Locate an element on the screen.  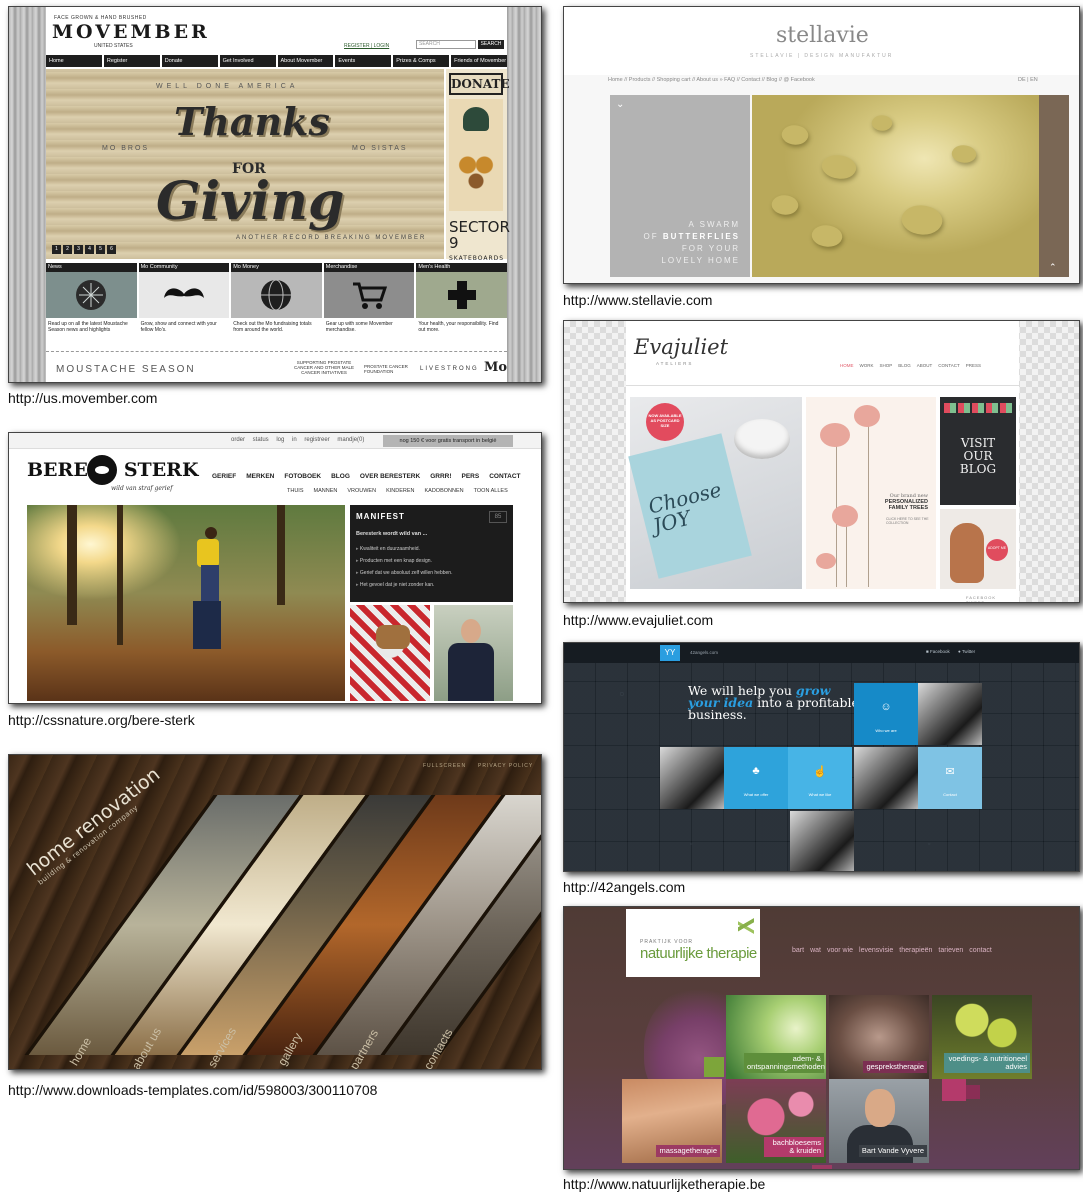
fullscreen-link: FULLSCREEN is located at coordinates (444, 766).